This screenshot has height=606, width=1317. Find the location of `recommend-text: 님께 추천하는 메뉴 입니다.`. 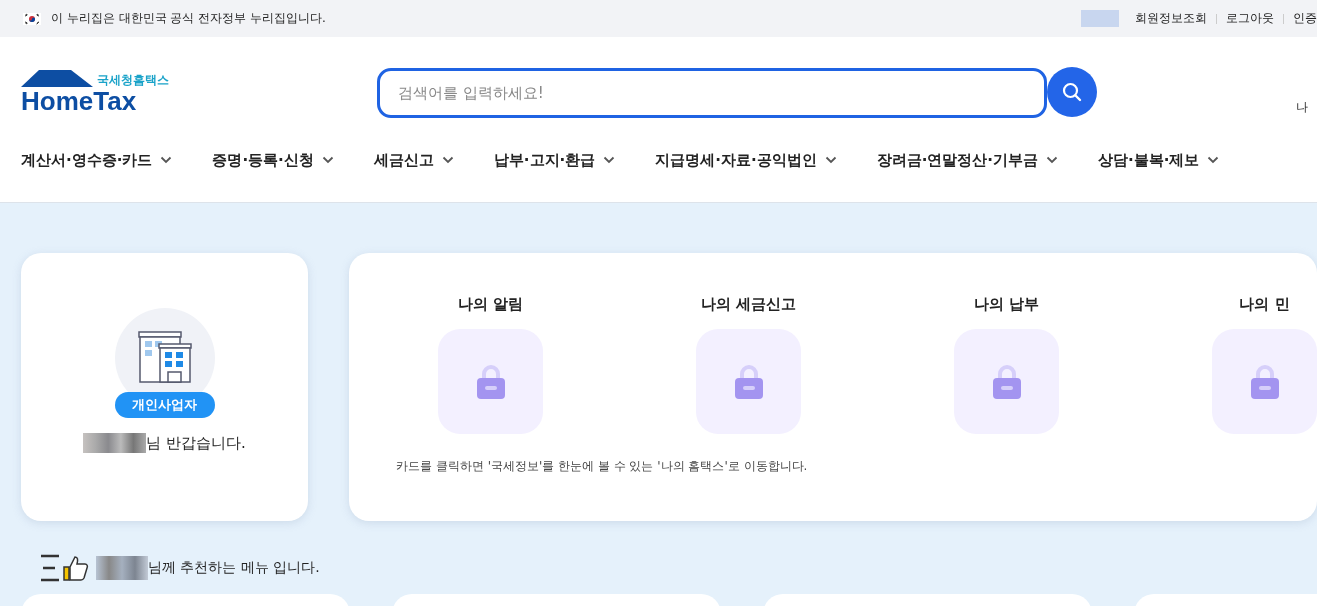

recommend-text: 님께 추천하는 메뉴 입니다. is located at coordinates (234, 568).